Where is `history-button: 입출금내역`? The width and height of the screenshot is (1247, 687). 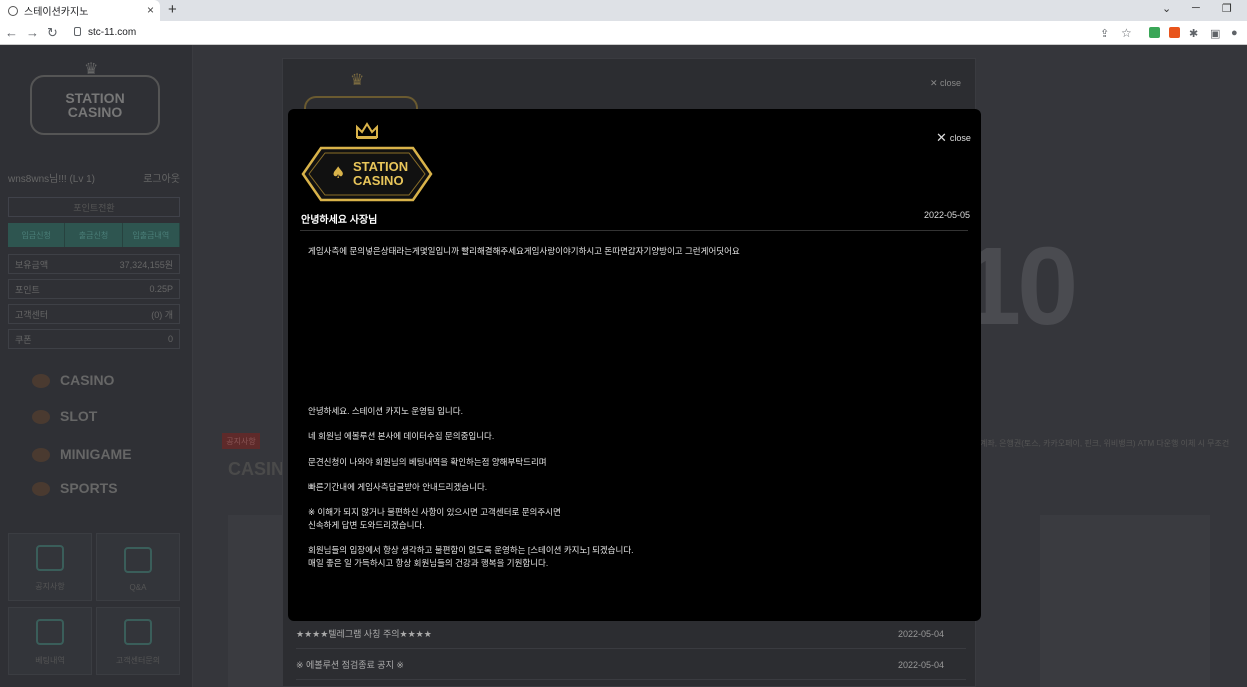 history-button: 입출금내역 is located at coordinates (151, 235).